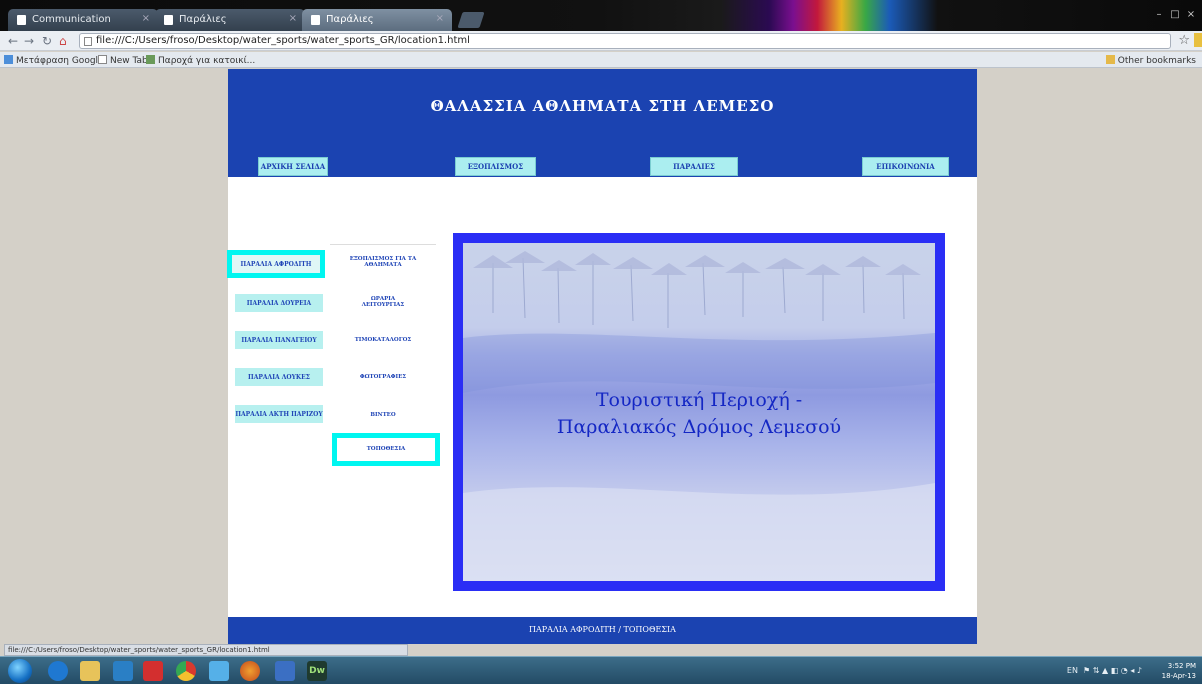 The image size is (1202, 684). I want to click on system-tray: EN ⚑ ⇅ ▲ ◧ ◔ ◂ ♪, so click(1104, 670).